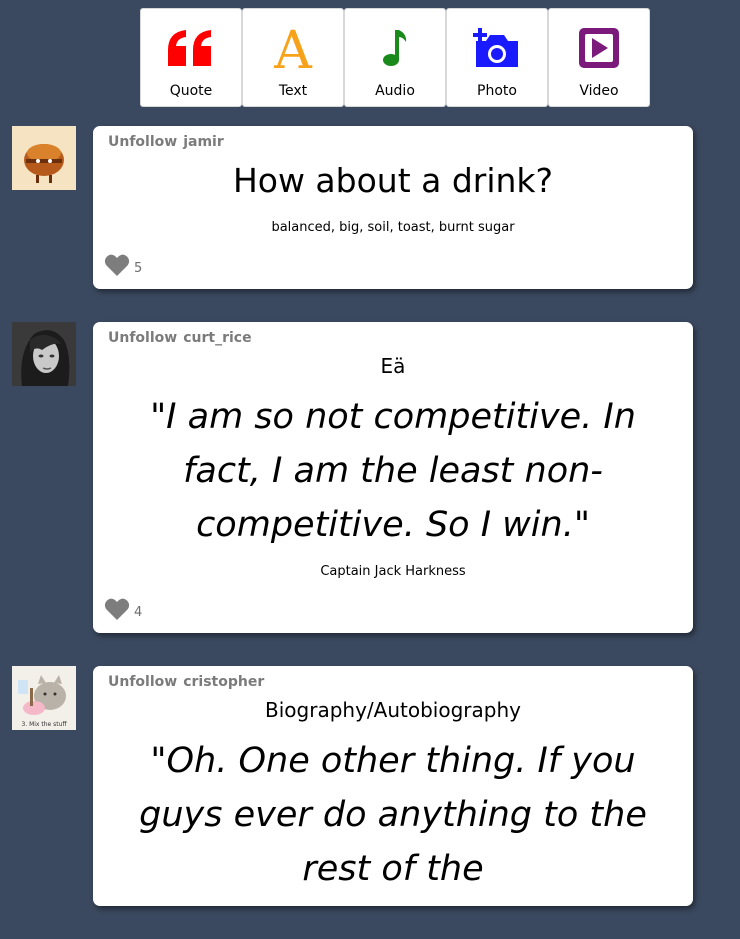  I want to click on post-type-toolbar: Quote A Text Audio Photo Video, so click(395, 57).